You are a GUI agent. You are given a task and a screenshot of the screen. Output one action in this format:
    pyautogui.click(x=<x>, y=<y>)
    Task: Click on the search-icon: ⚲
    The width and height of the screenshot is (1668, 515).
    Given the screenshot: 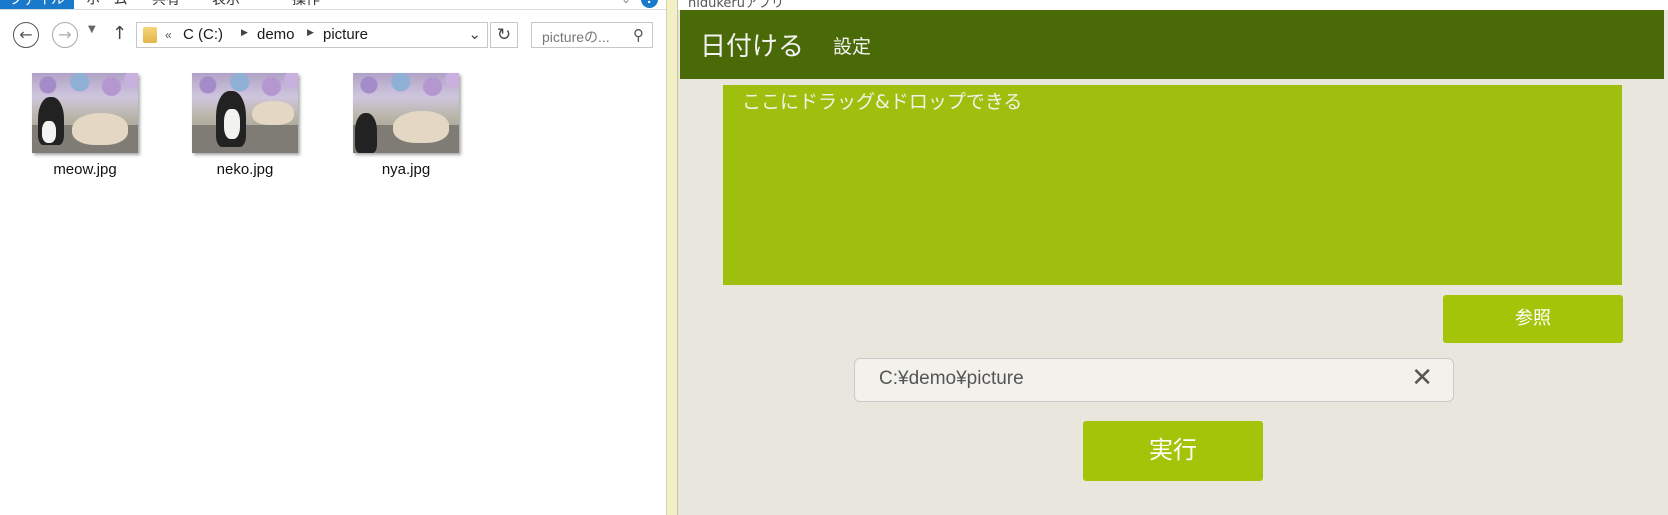 What is the action you would take?
    pyautogui.click(x=638, y=35)
    